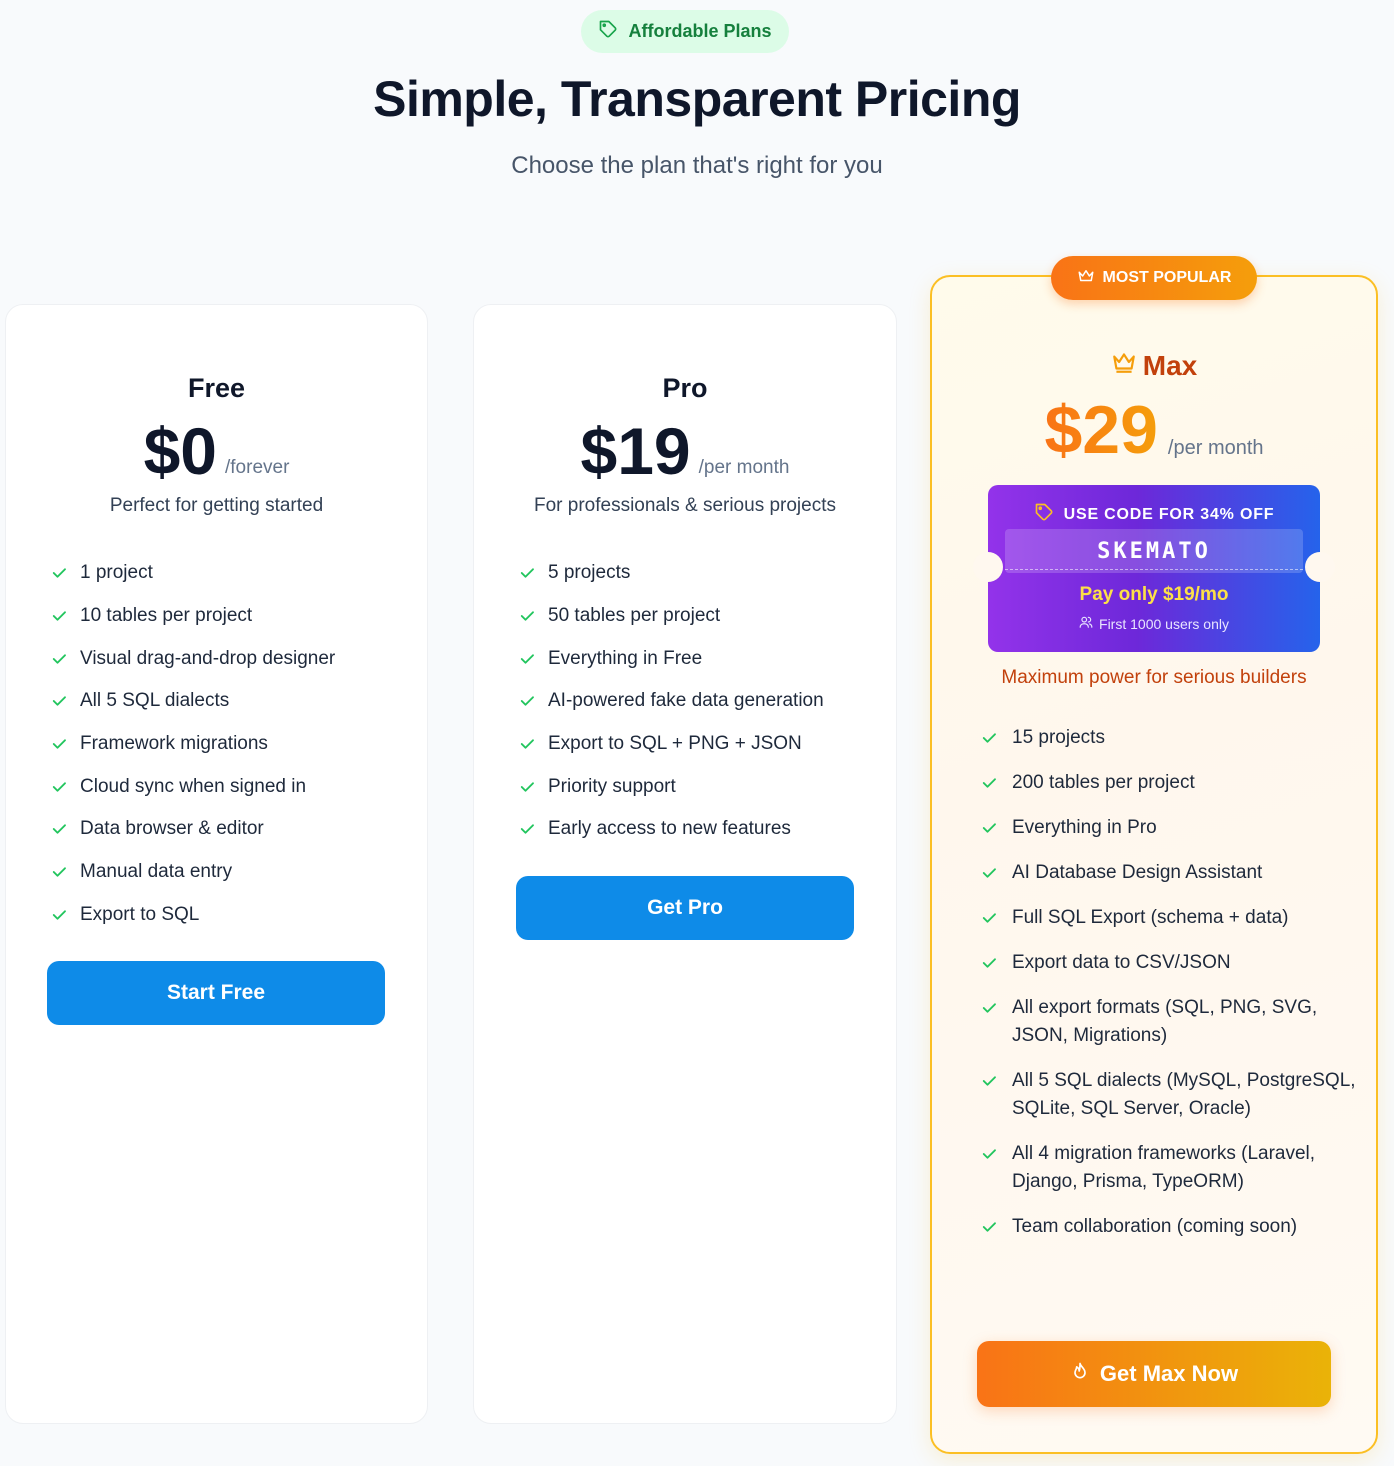 The height and width of the screenshot is (1466, 1394). I want to click on feature-text: 5 projects, so click(589, 573).